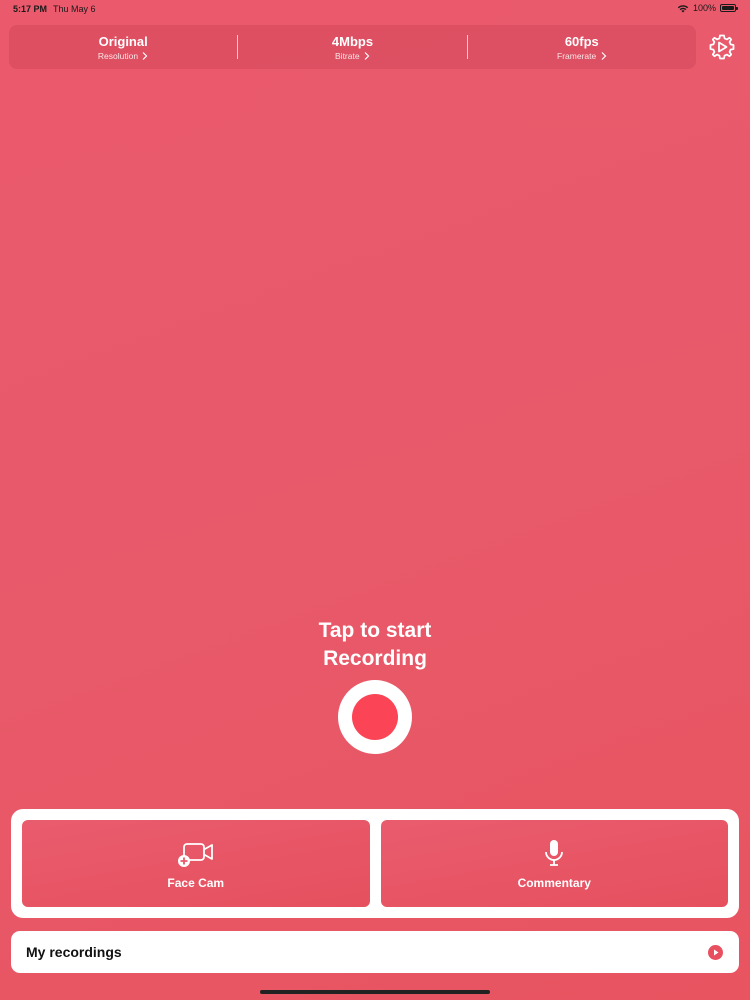  What do you see at coordinates (375, 952) in the screenshot?
I see `my-recordings-button: My recordings` at bounding box center [375, 952].